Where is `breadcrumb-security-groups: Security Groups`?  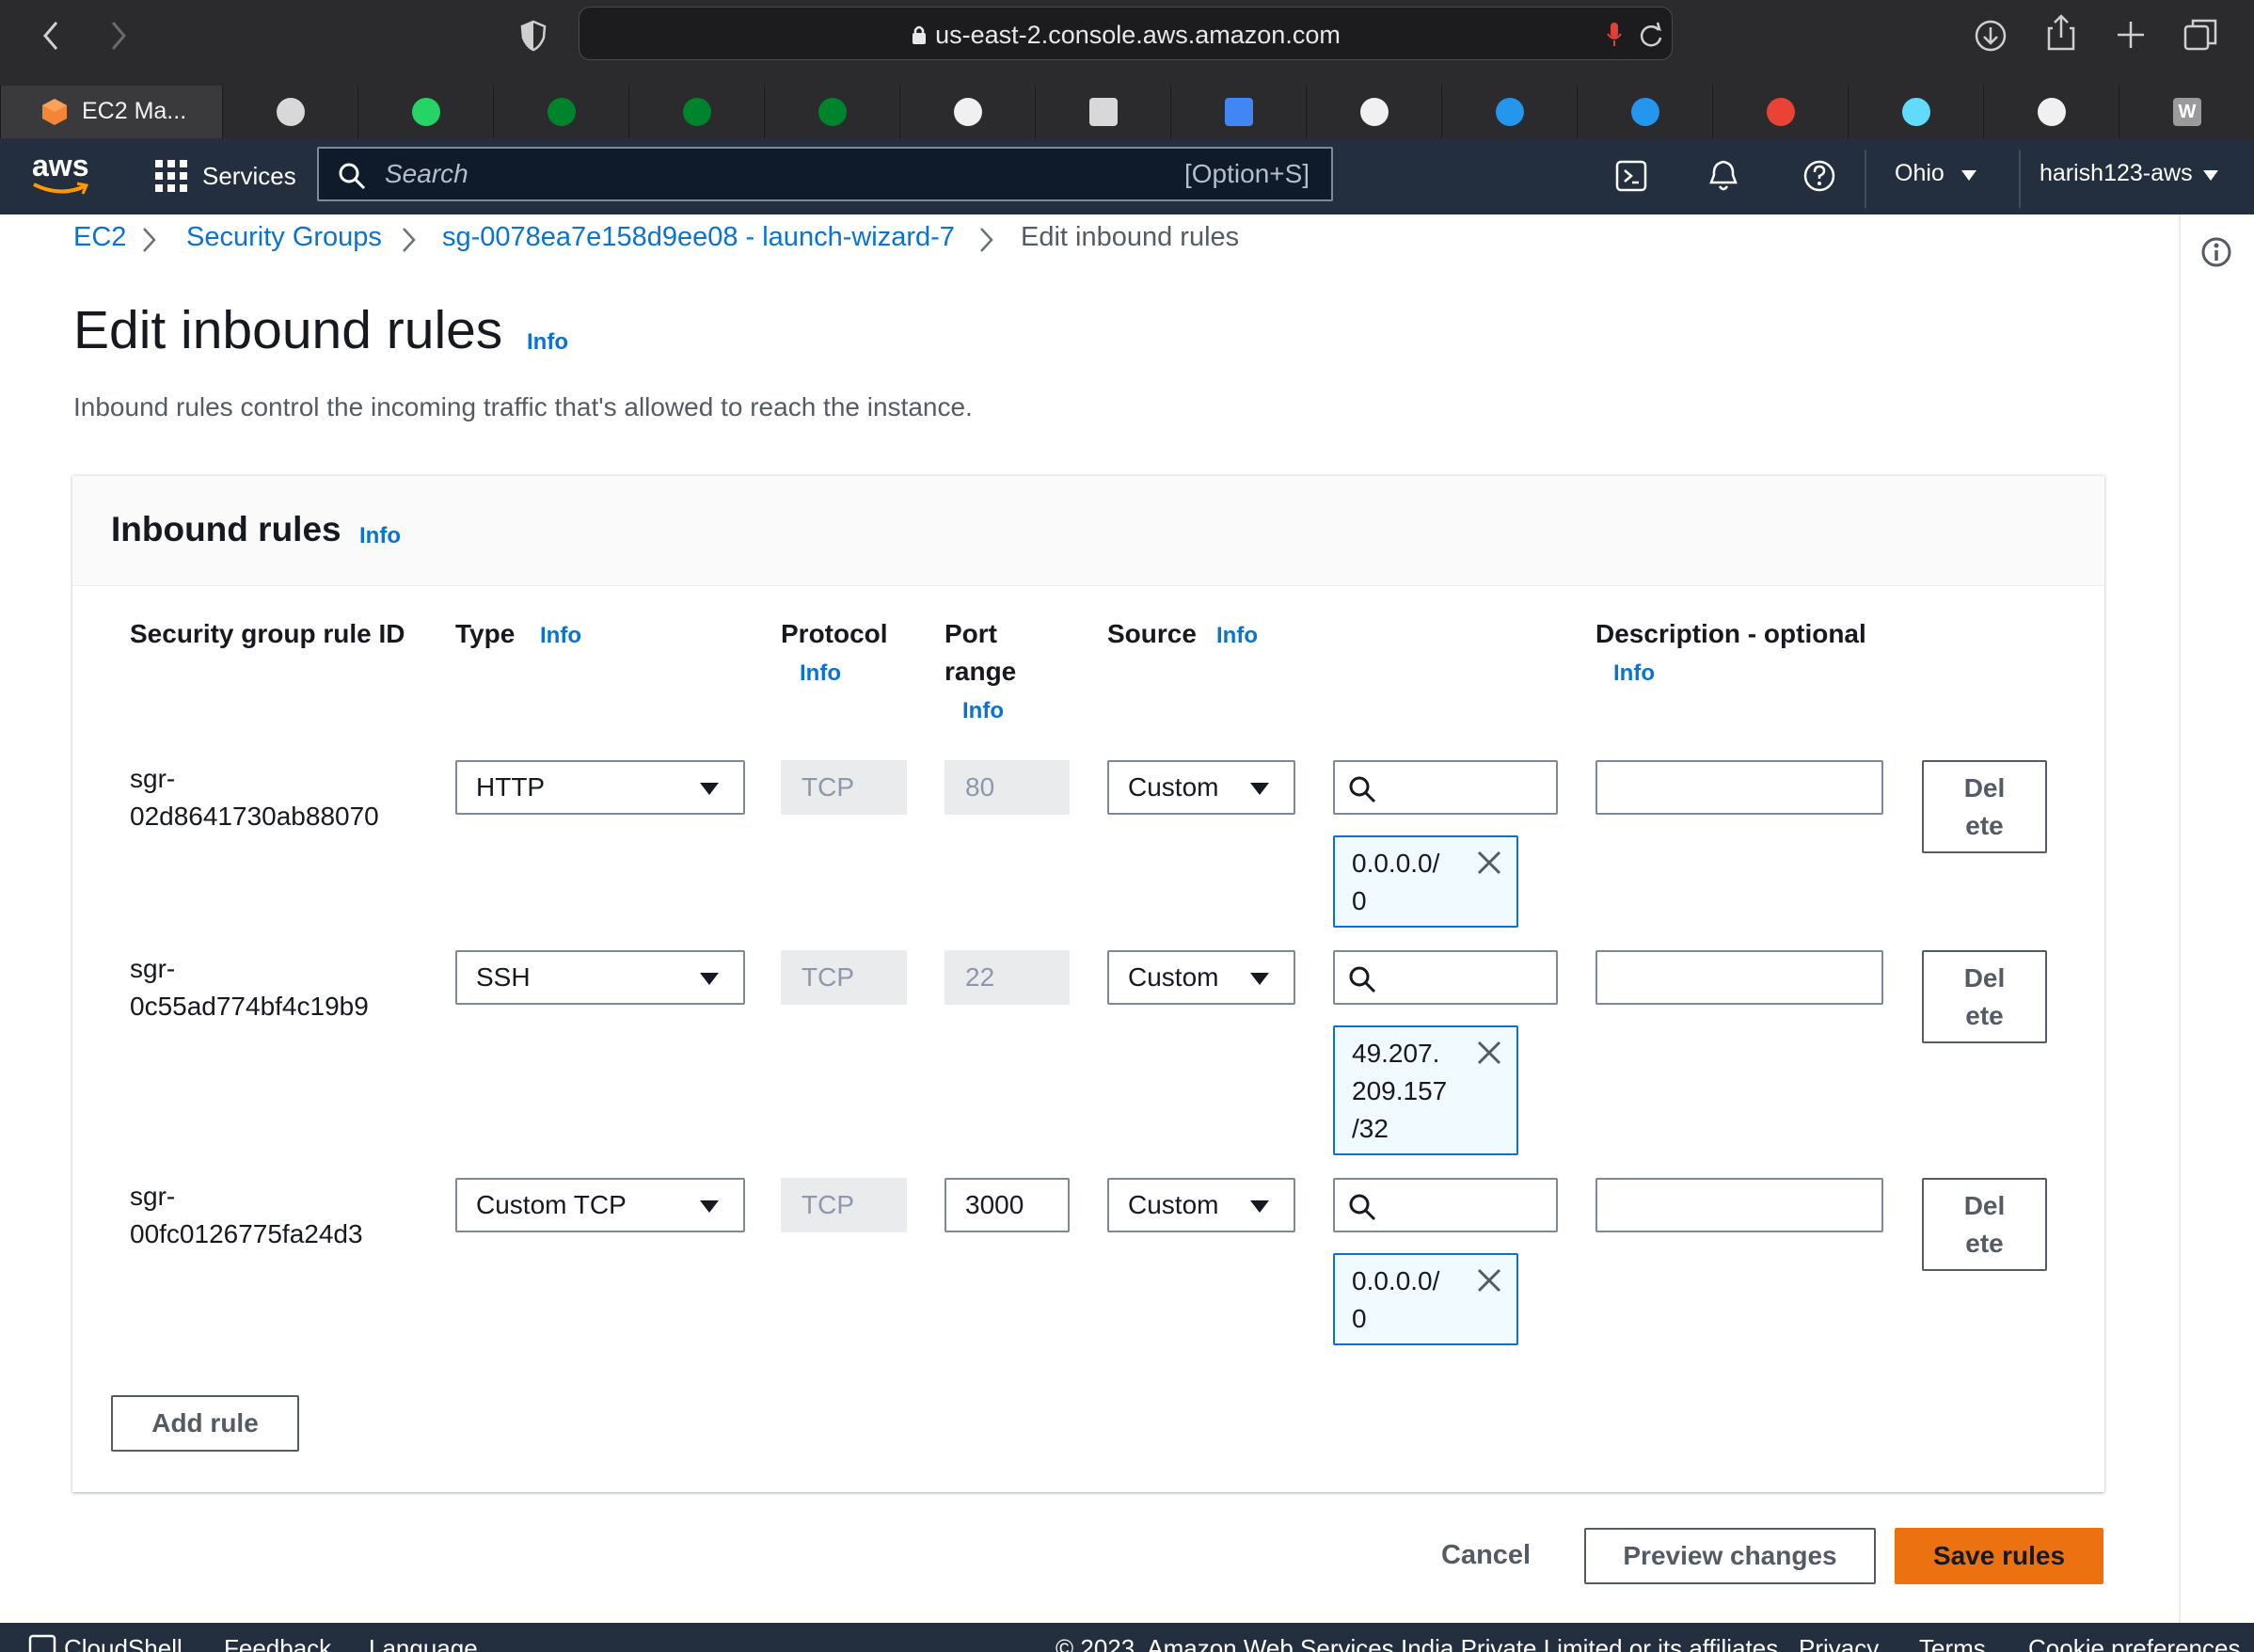 breadcrumb-security-groups: Security Groups is located at coordinates (284, 237).